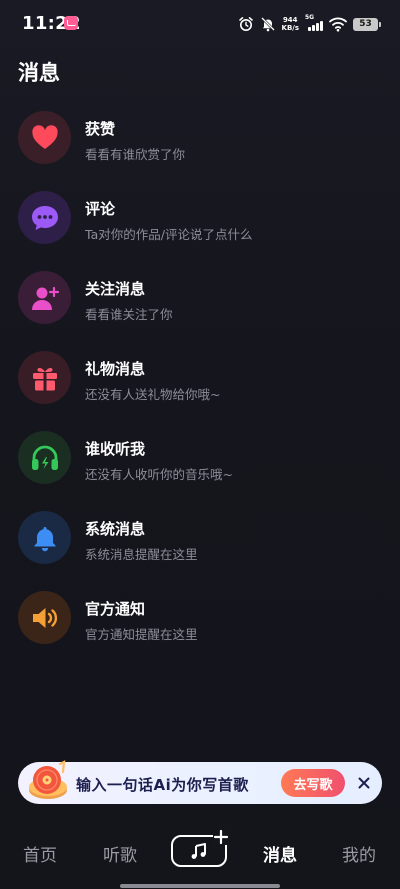  I want to click on message-item-listeners: 谁收听我 还没有人收听你的音乐哦~, so click(200, 458).